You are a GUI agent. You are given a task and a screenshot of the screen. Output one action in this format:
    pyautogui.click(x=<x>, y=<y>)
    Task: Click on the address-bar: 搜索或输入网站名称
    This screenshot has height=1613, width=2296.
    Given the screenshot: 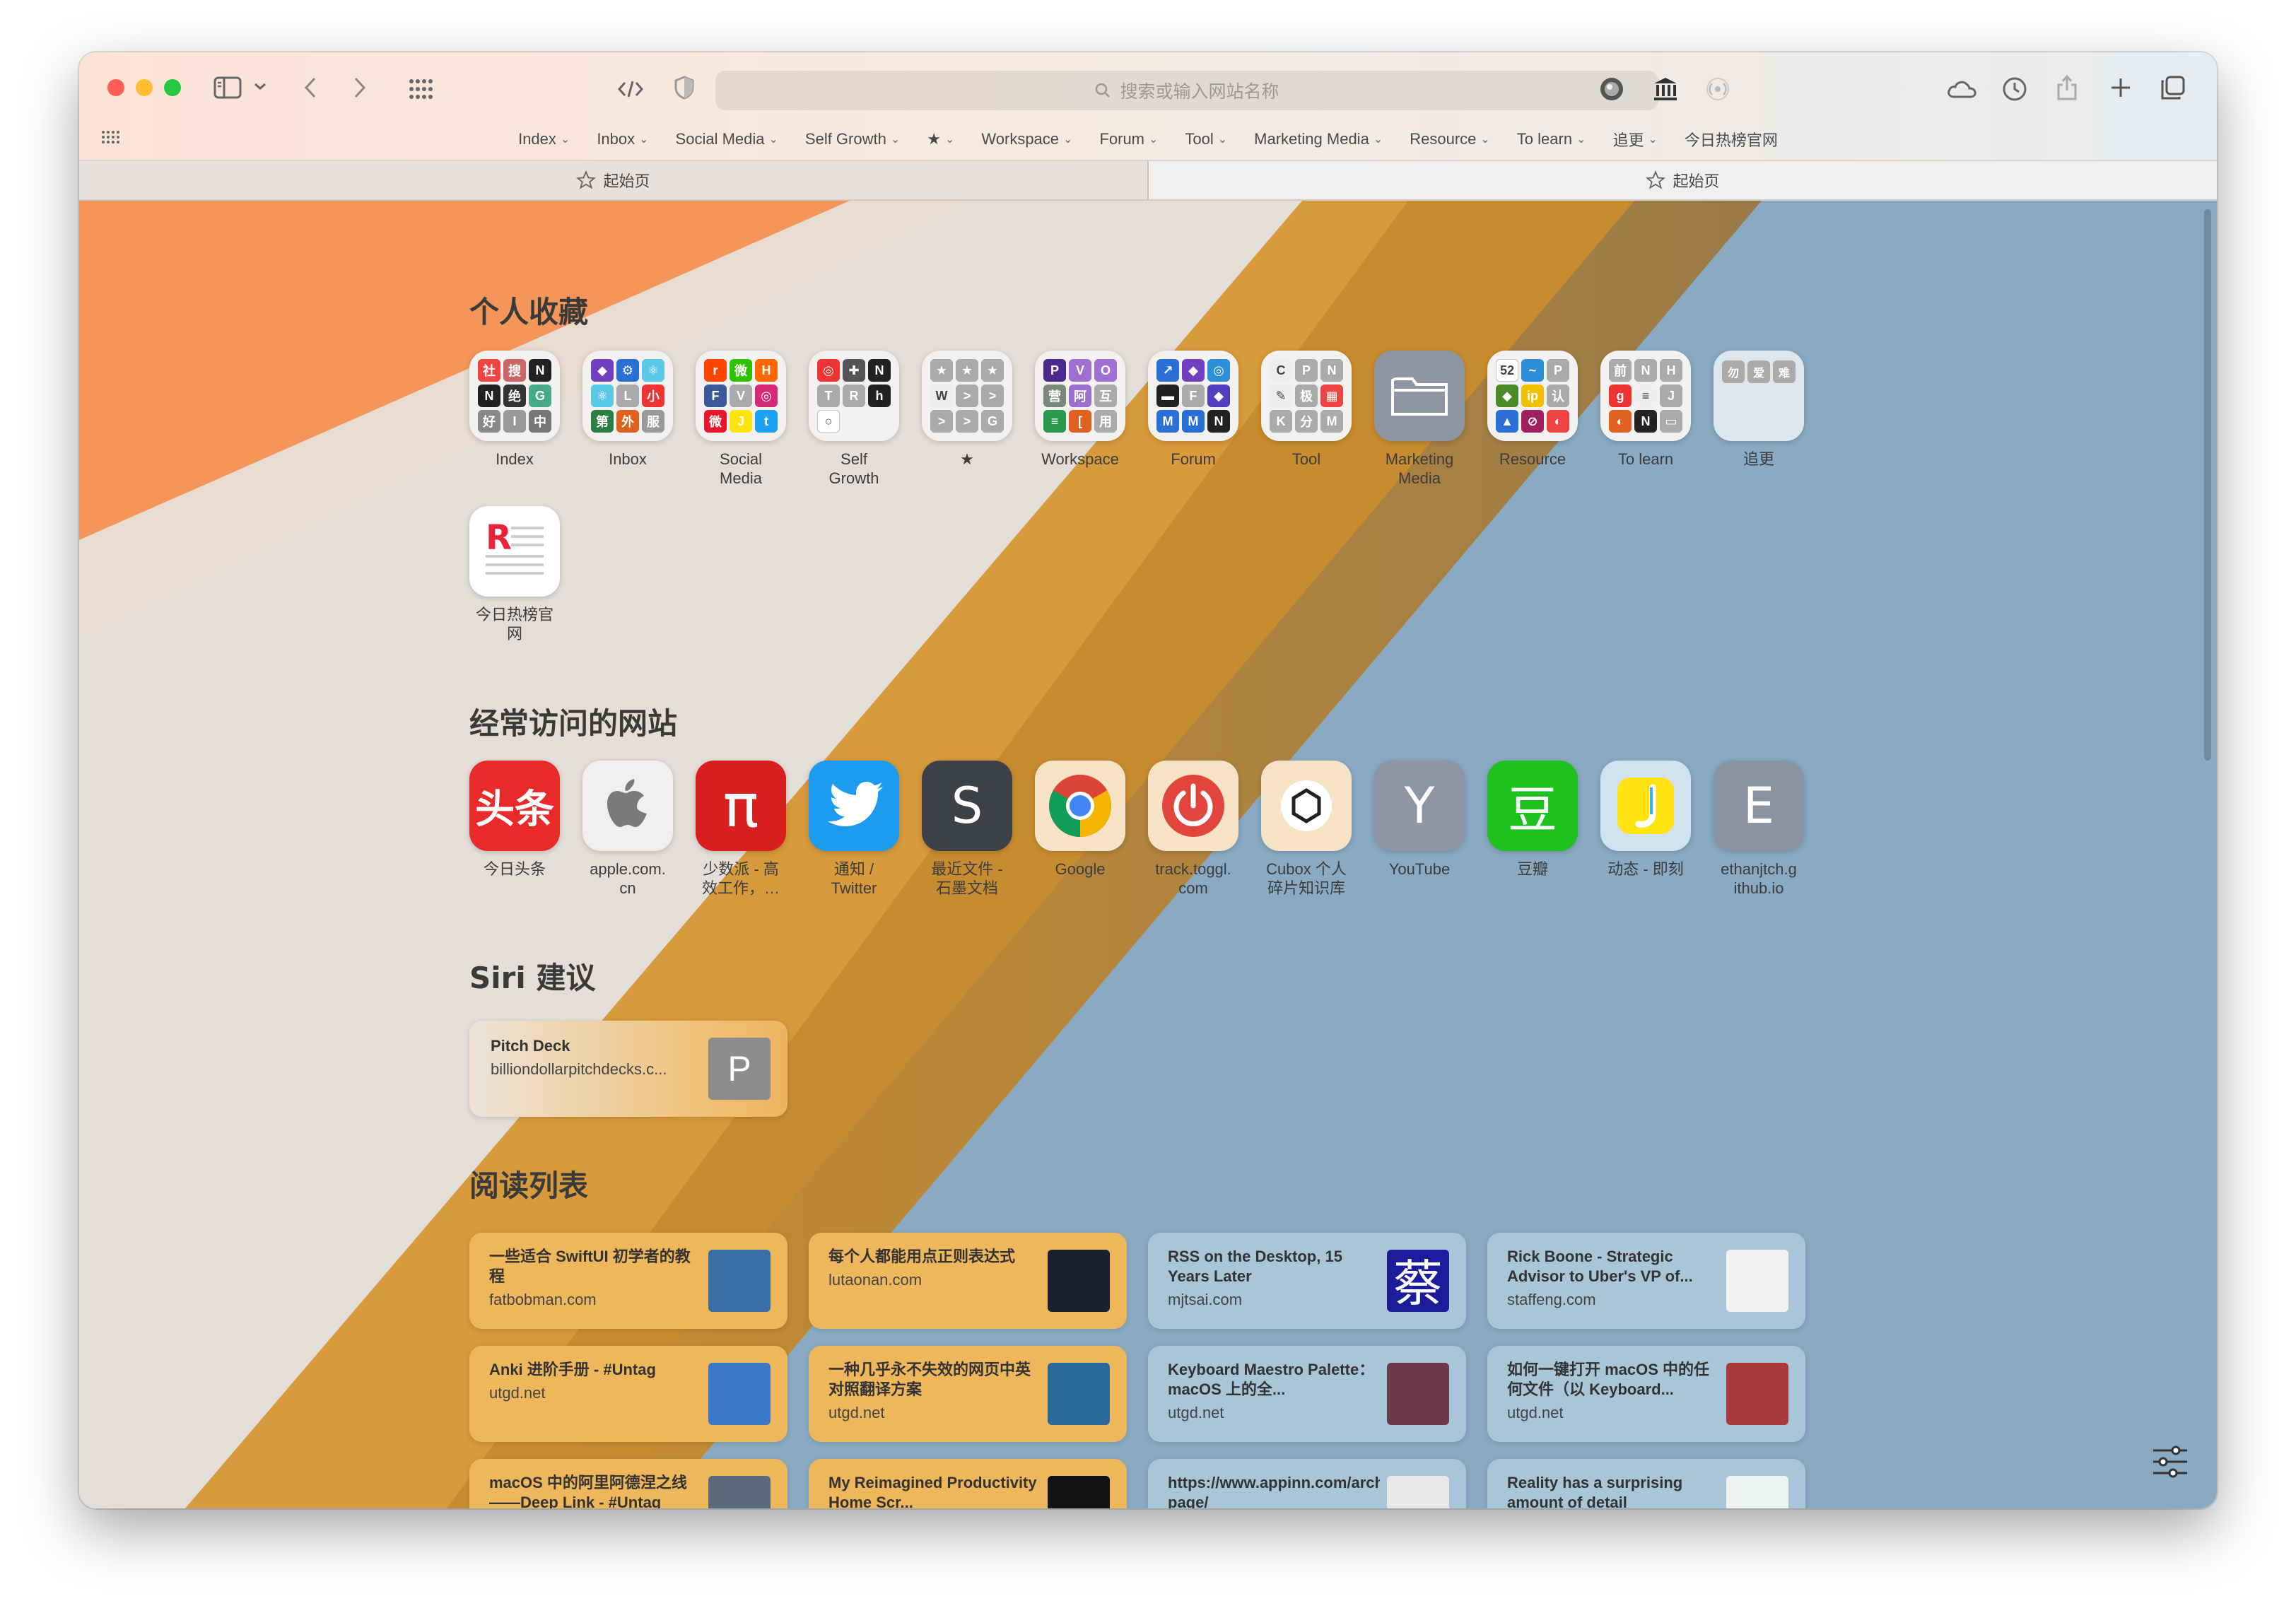 What is the action you would take?
    pyautogui.click(x=1186, y=90)
    